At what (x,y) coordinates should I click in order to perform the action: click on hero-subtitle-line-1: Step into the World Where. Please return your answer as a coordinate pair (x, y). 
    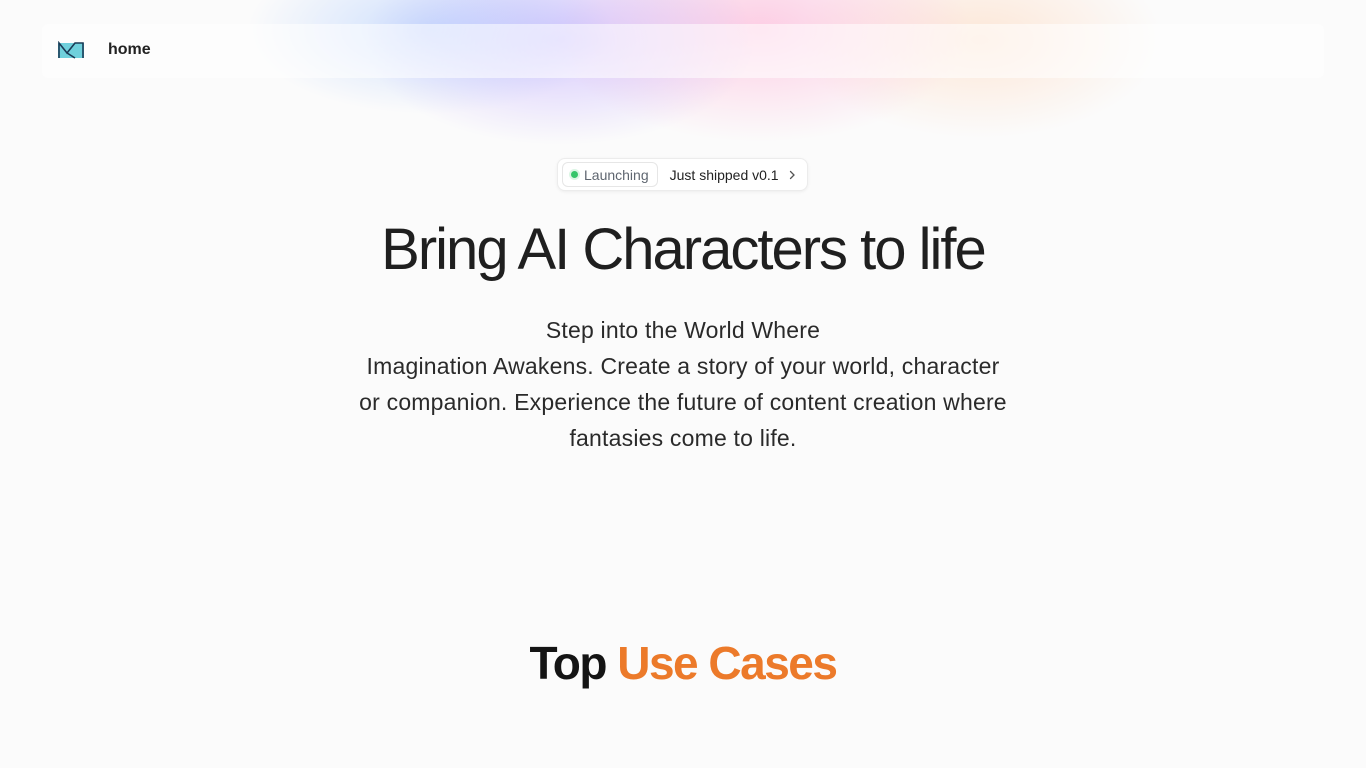
    Looking at the image, I should click on (683, 330).